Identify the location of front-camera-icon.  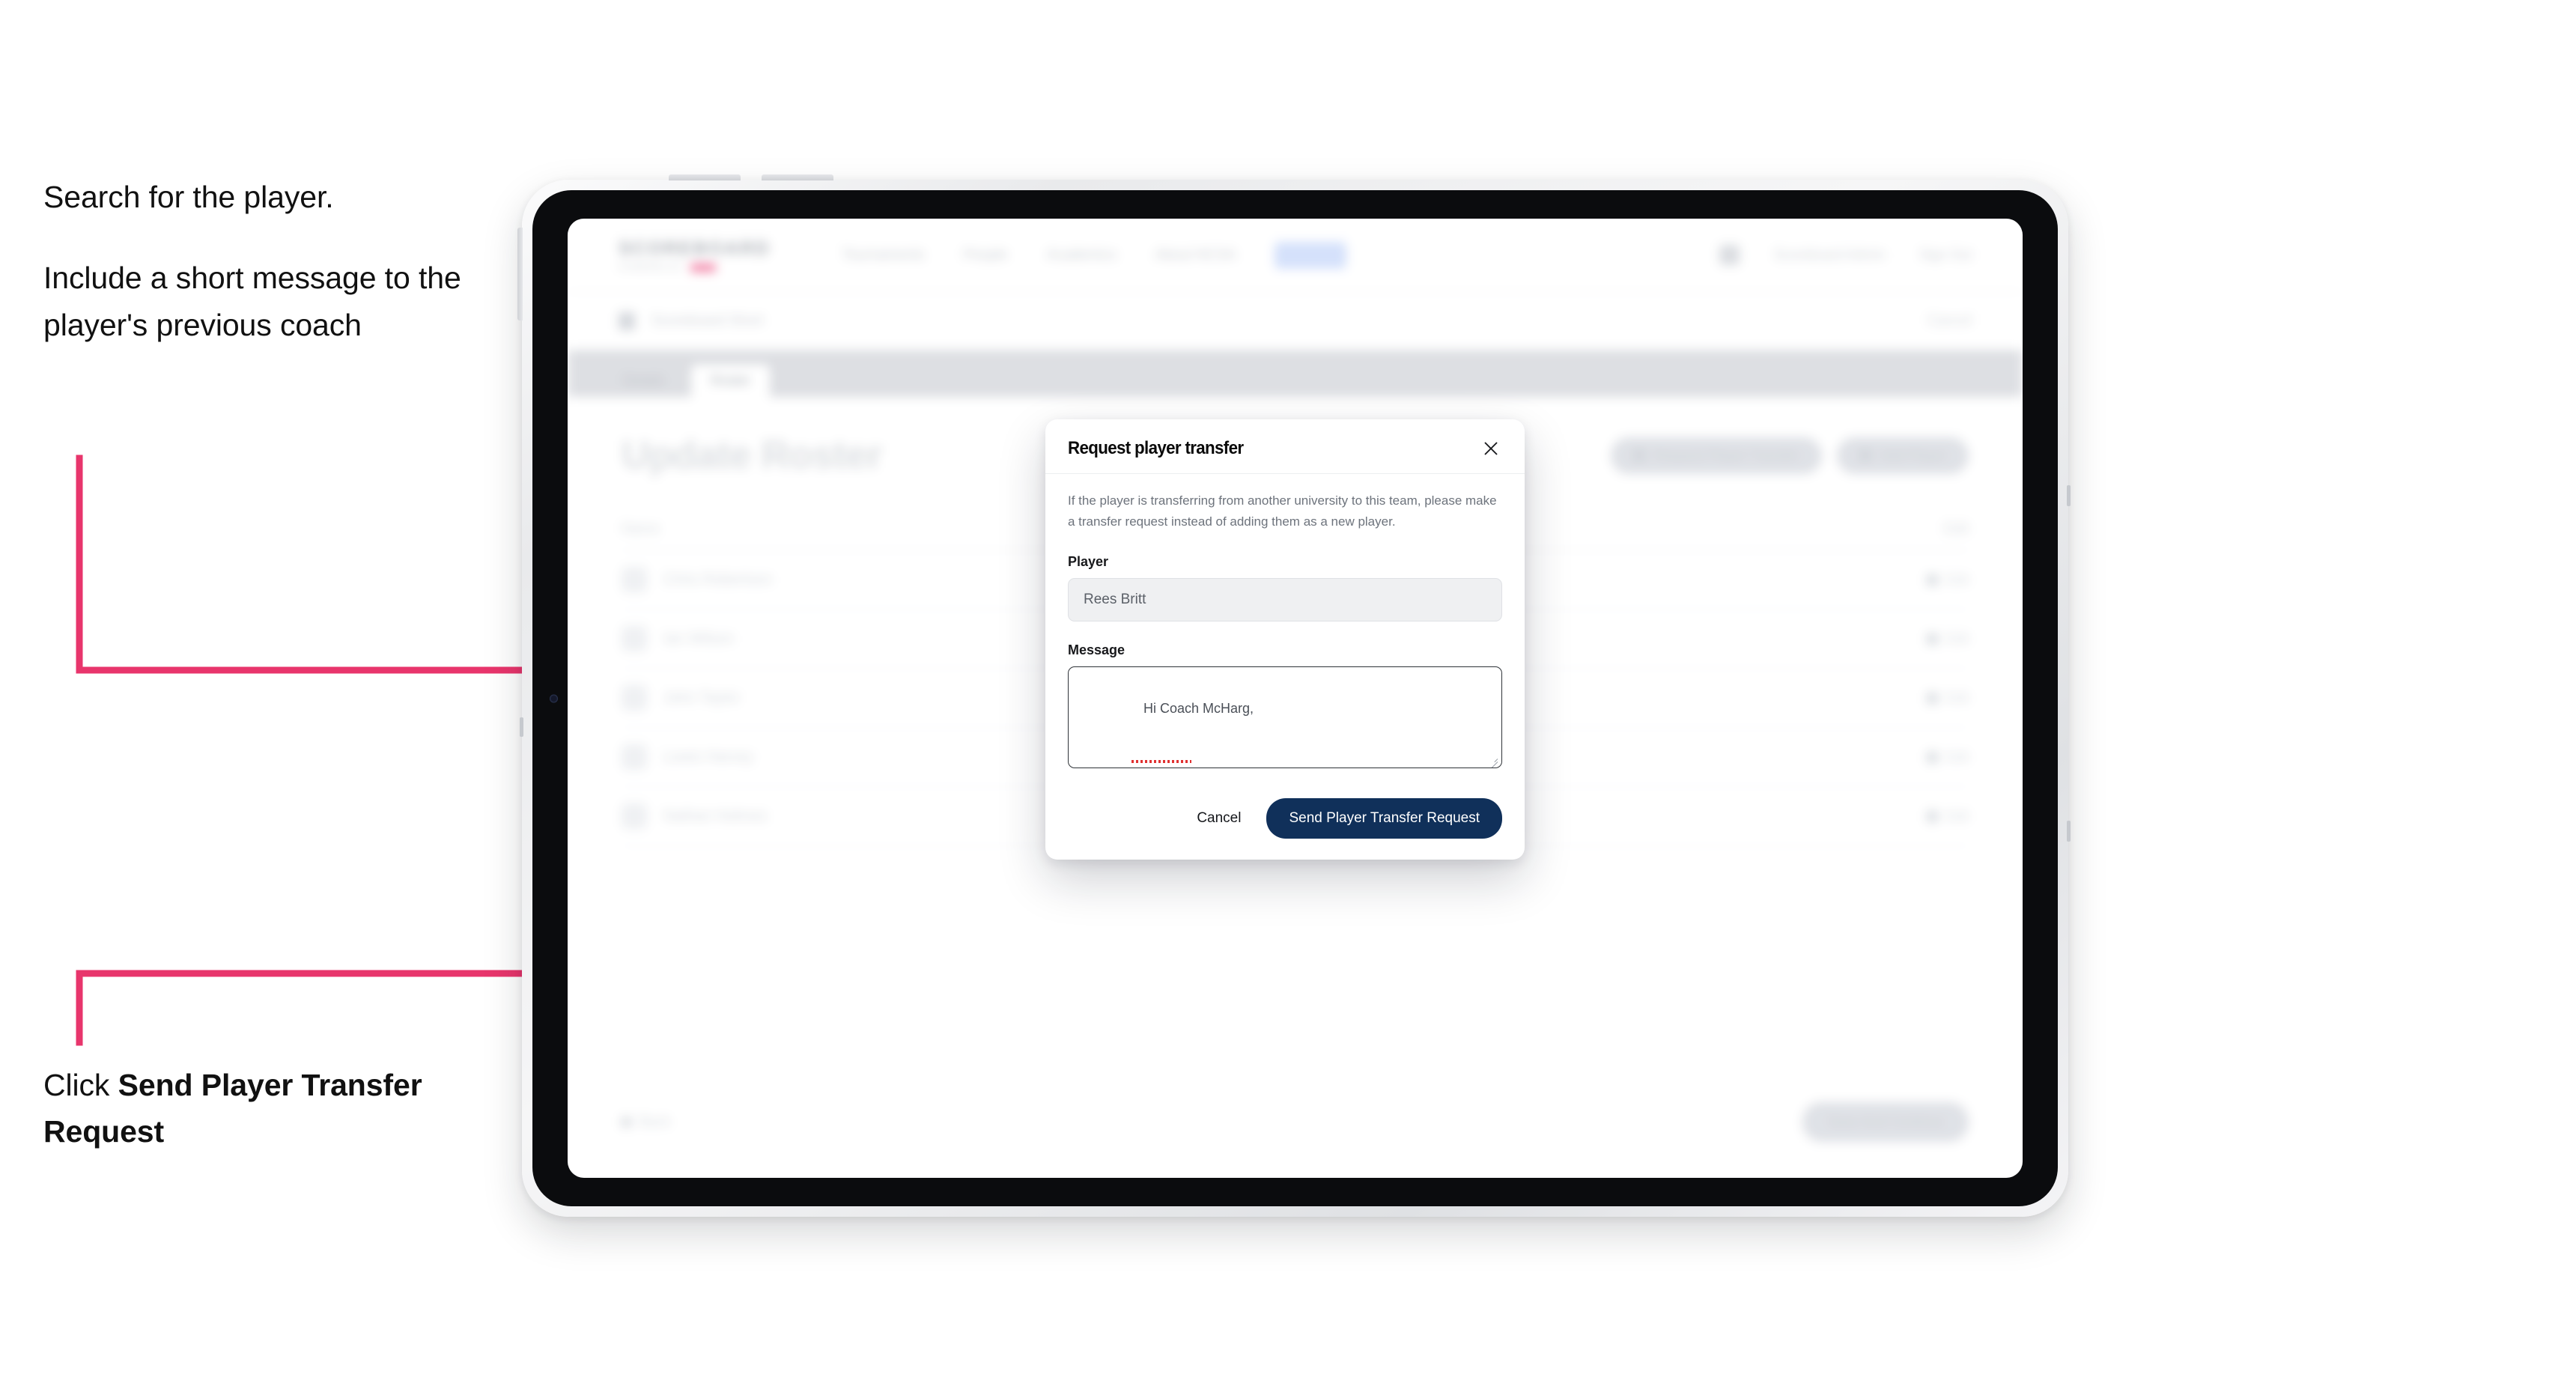
(554, 698).